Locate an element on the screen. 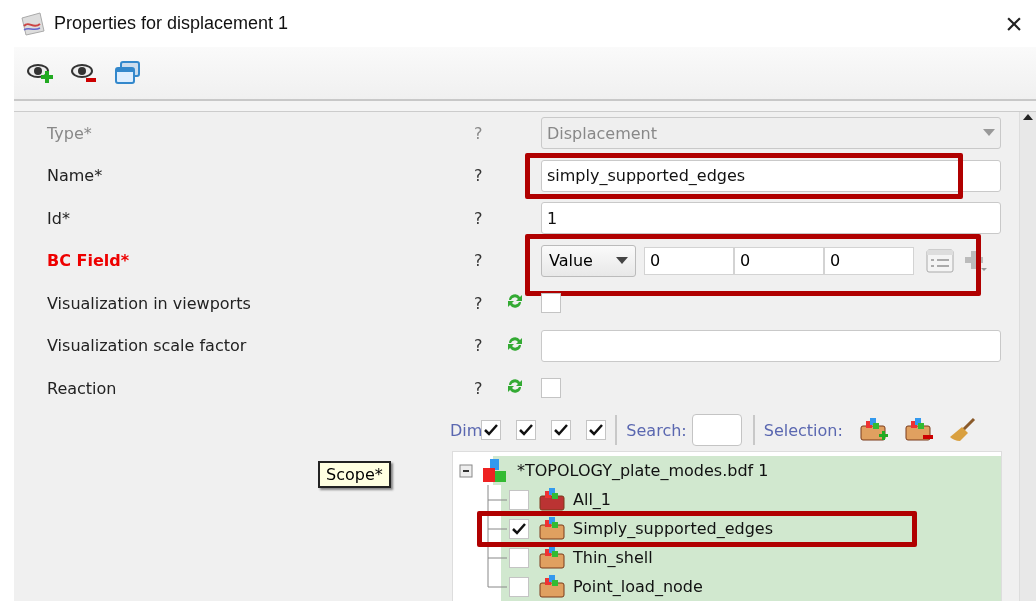 The height and width of the screenshot is (601, 1036). tree-item: Simply_supported_edges is located at coordinates (673, 528).